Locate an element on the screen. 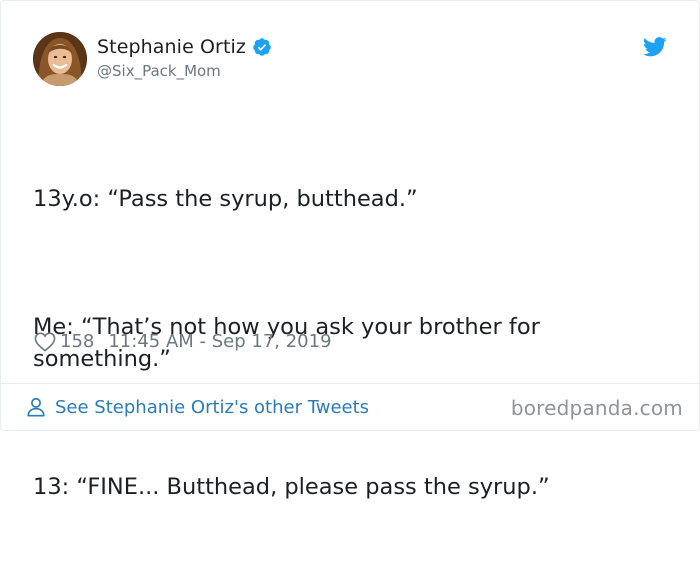 This screenshot has width=700, height=567. avatar is located at coordinates (60, 59).